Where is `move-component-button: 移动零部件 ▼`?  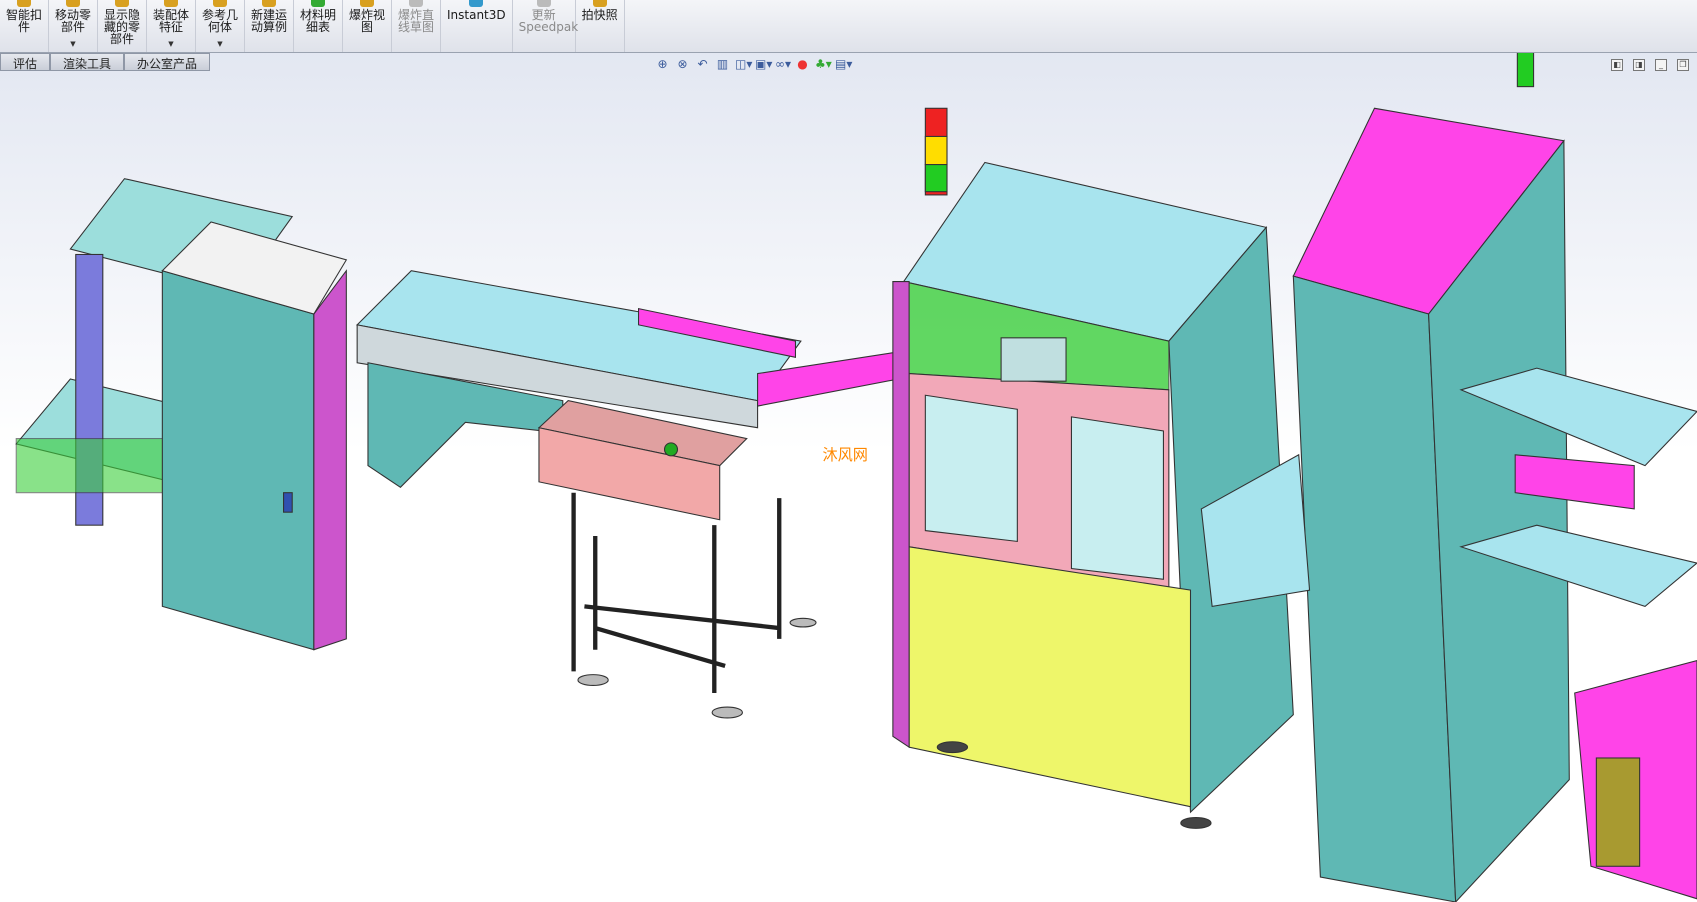 move-component-button: 移动零部件 ▼ is located at coordinates (73, 26).